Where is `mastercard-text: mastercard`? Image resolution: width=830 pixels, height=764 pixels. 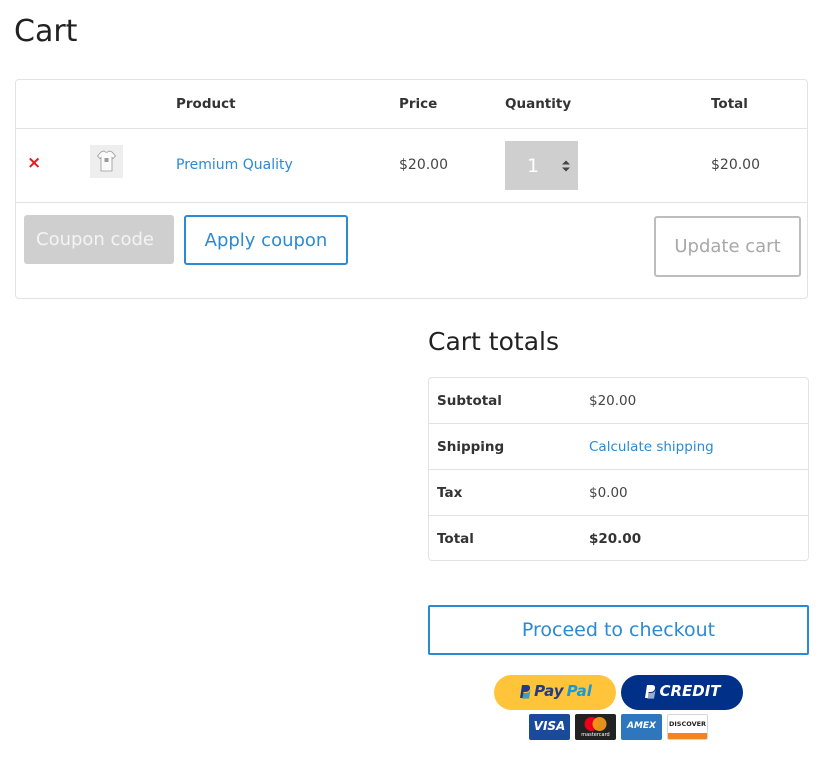 mastercard-text: mastercard is located at coordinates (595, 735).